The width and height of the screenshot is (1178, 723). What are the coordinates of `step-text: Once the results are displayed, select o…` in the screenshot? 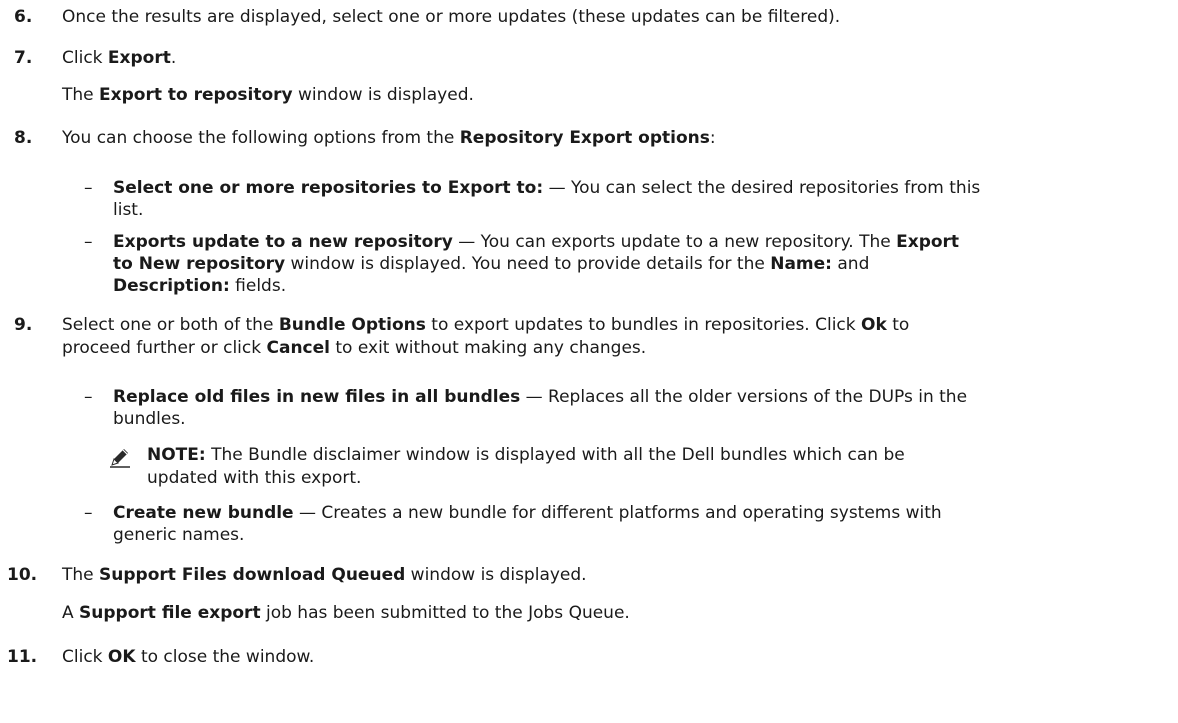 It's located at (451, 17).